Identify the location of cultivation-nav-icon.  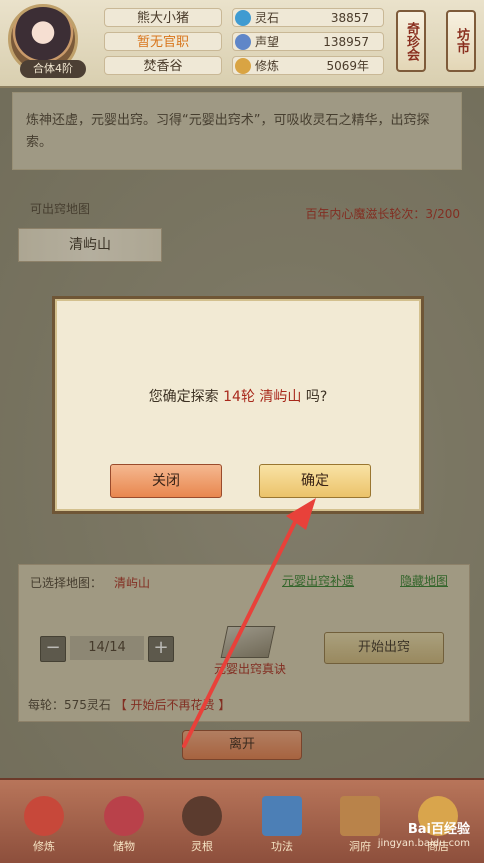
(44, 816).